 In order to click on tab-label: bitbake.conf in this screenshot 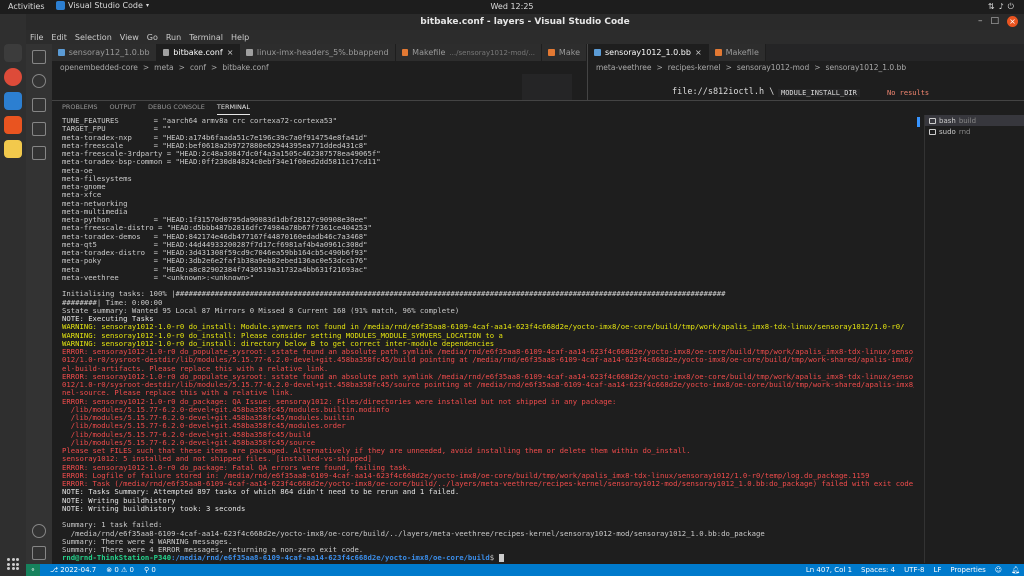, I will do `click(198, 52)`.